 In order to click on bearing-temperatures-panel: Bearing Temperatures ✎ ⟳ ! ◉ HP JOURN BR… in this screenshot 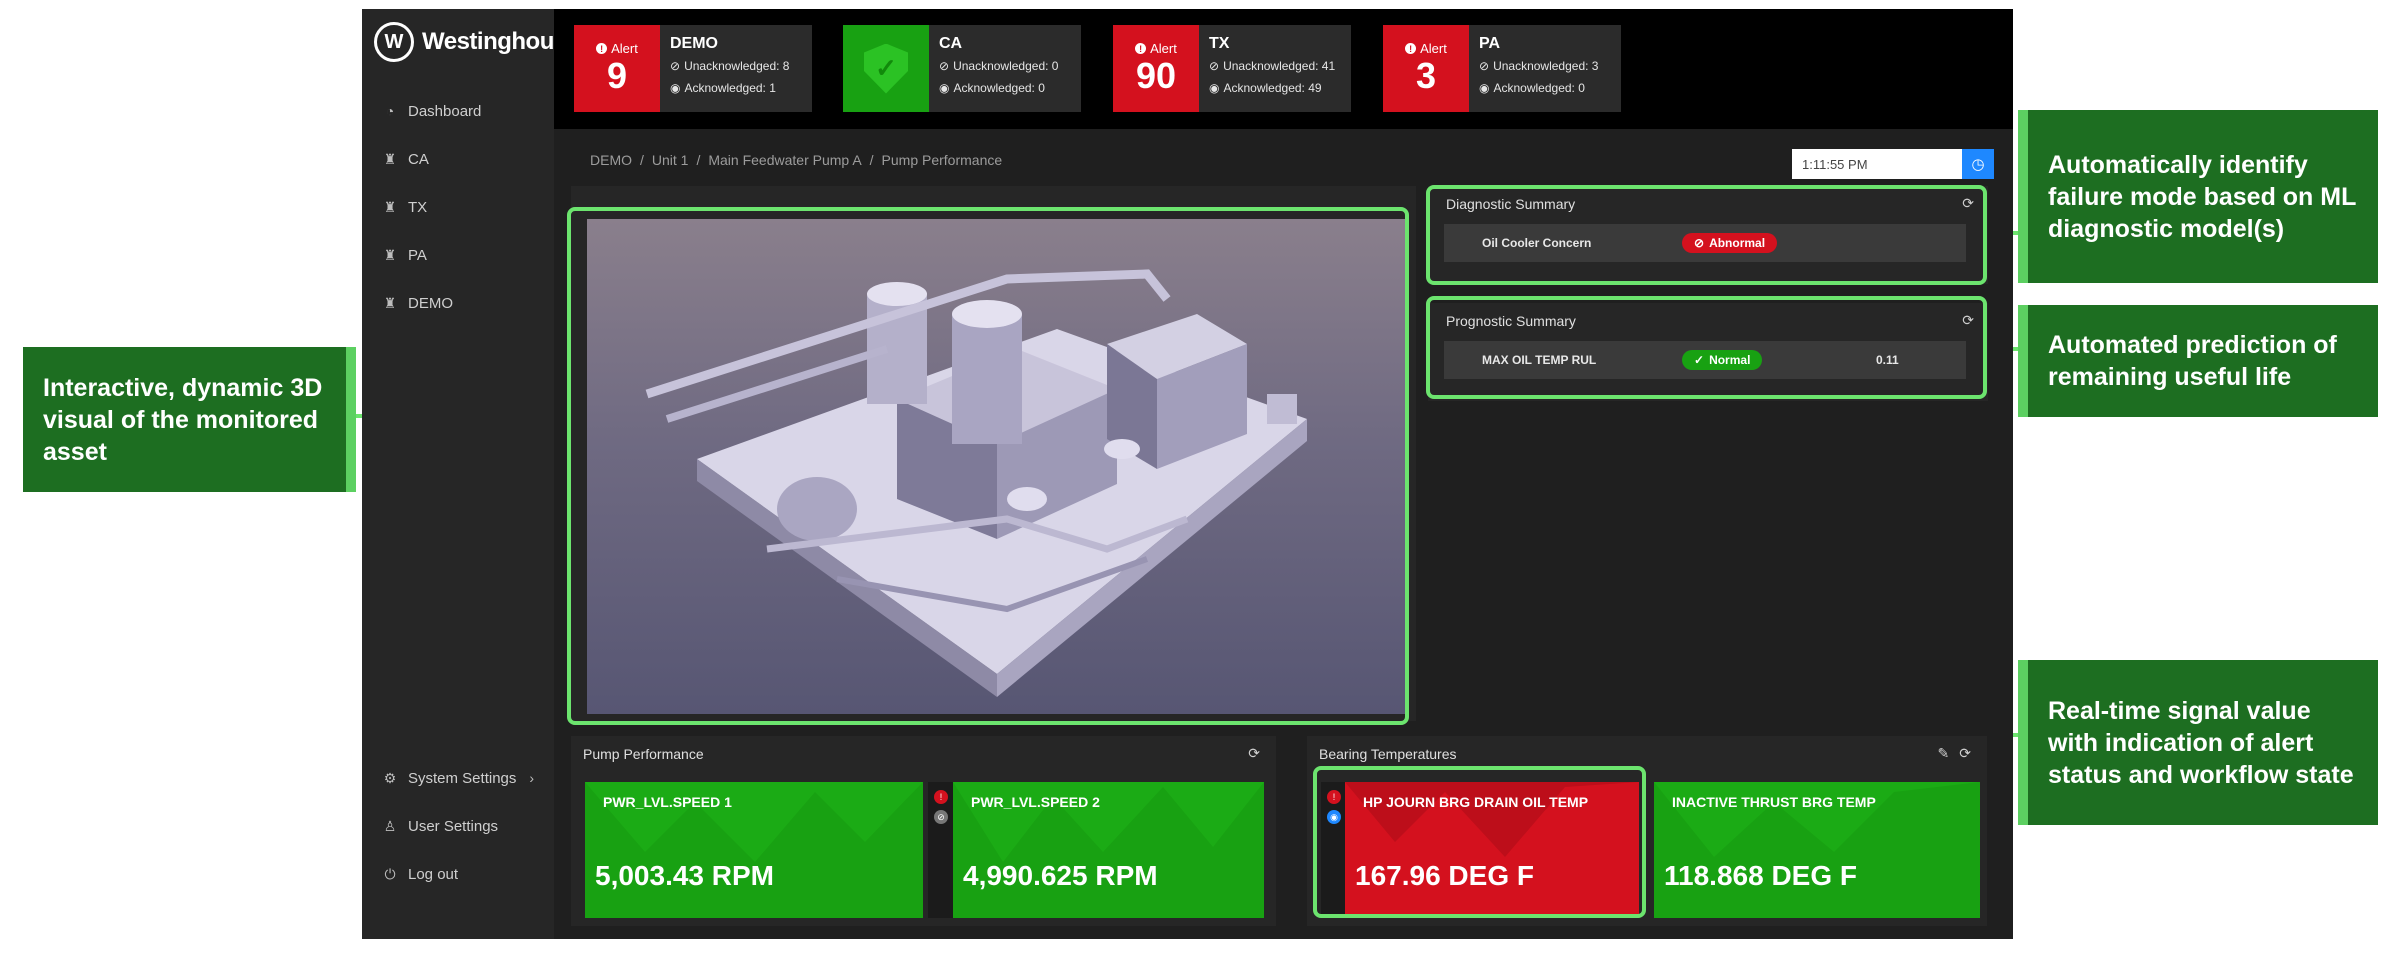, I will do `click(1647, 831)`.